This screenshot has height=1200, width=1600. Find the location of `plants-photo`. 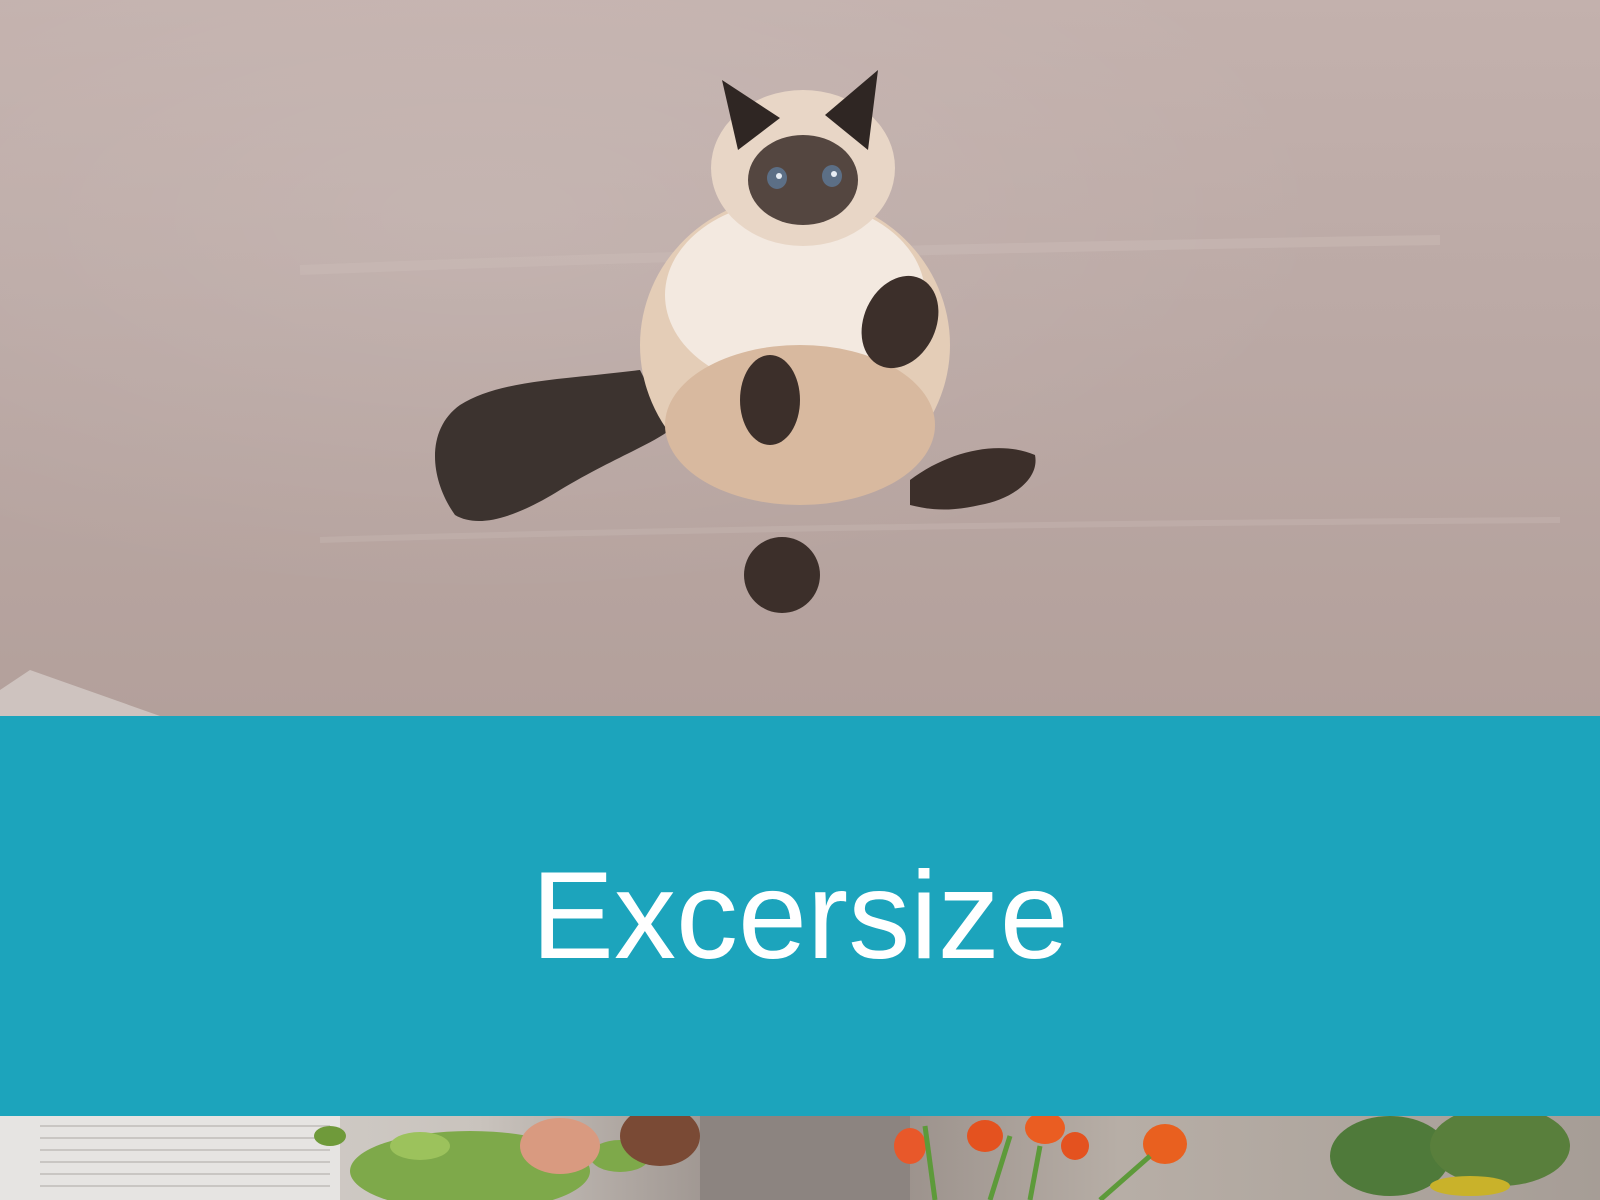

plants-photo is located at coordinates (800, 1158).